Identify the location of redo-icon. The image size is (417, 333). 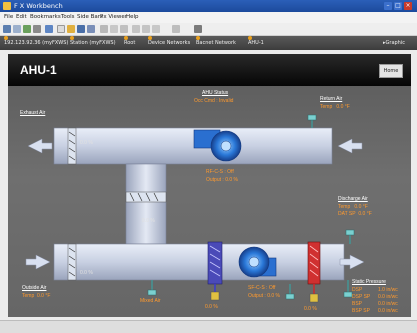
(146, 29).